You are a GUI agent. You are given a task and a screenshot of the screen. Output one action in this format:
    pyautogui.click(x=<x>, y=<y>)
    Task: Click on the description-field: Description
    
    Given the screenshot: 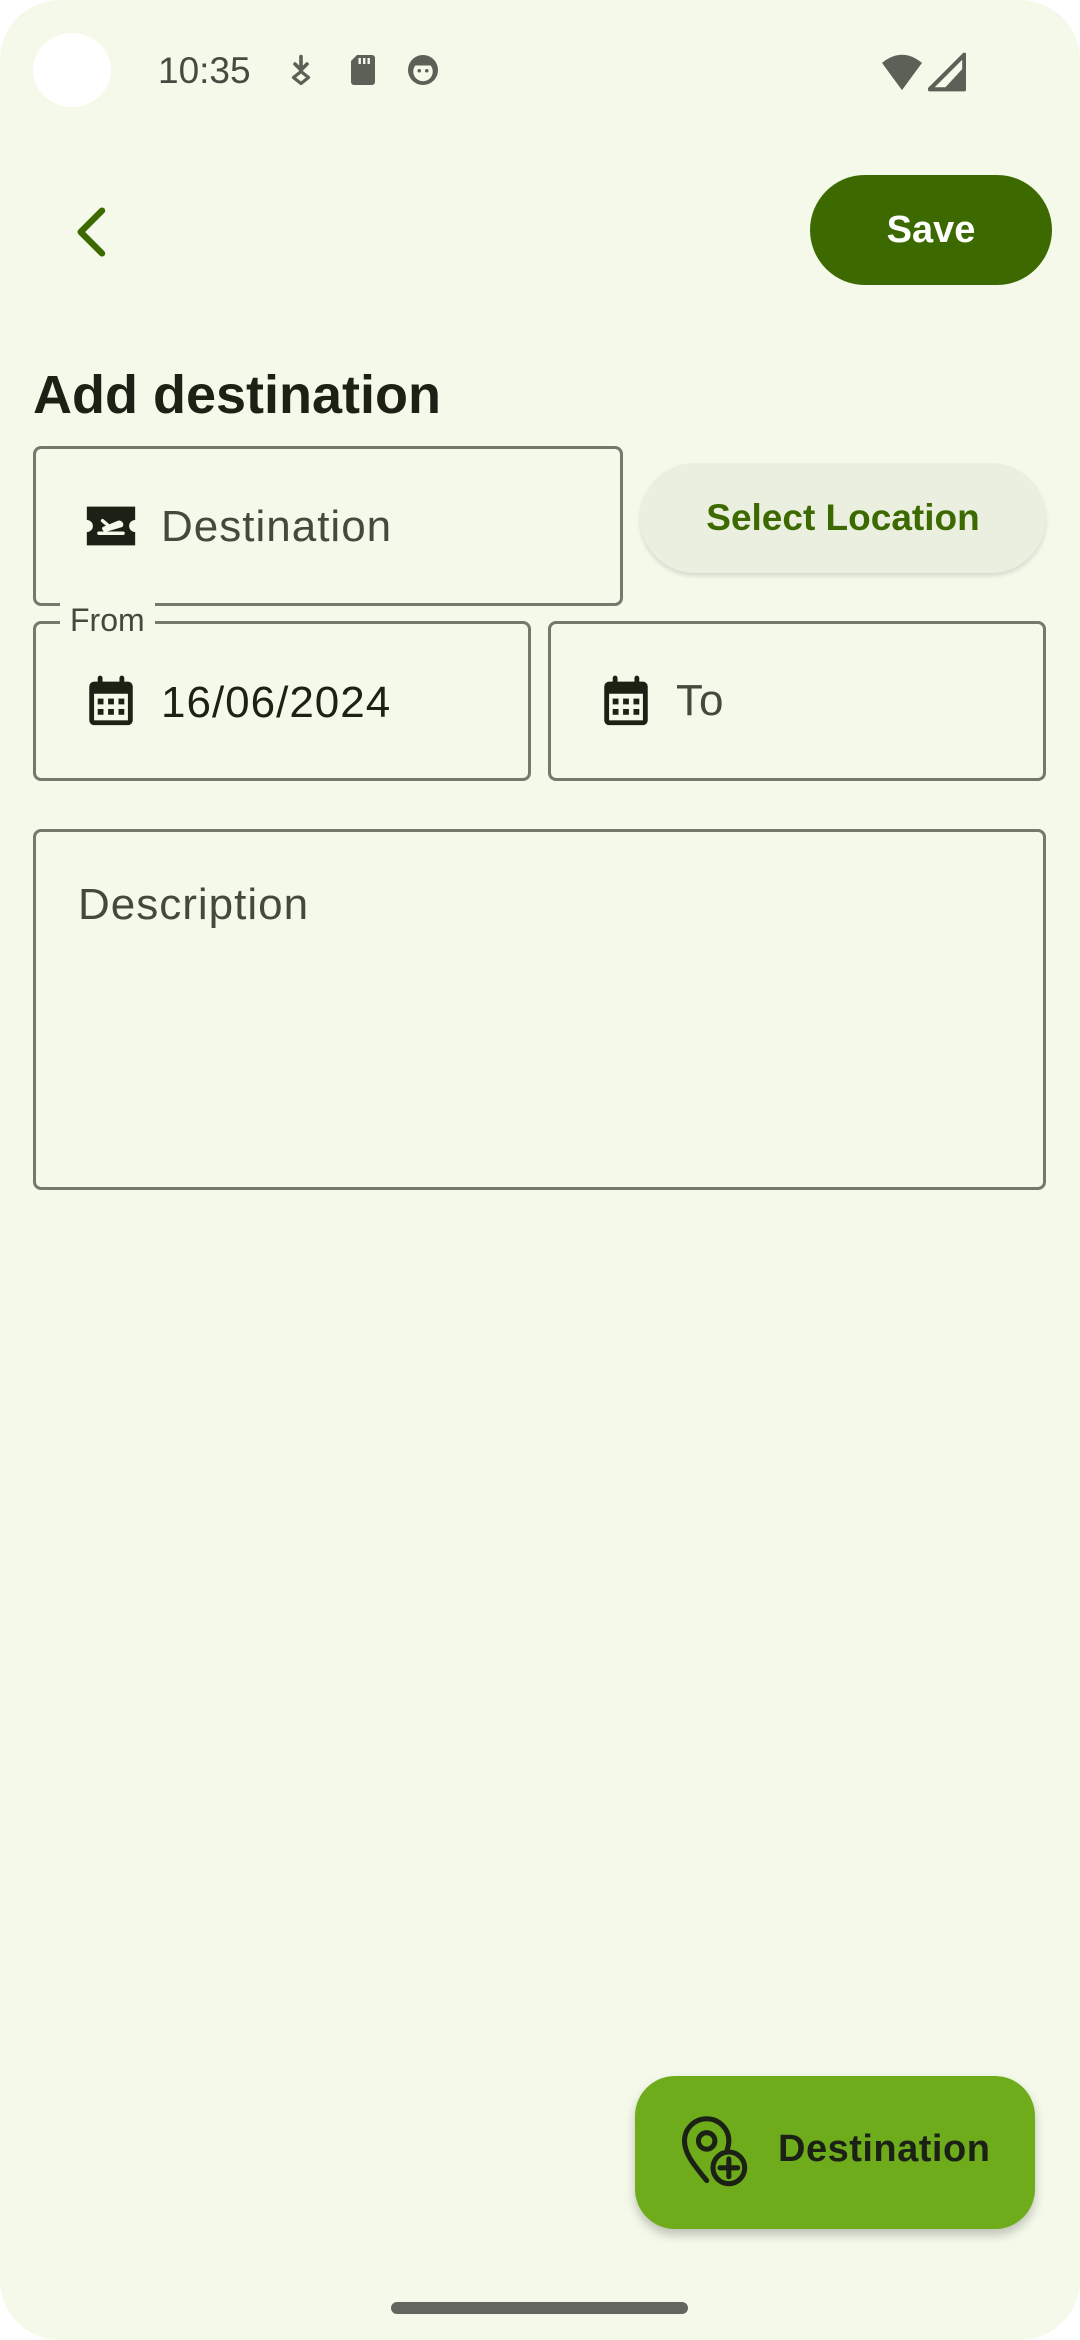 What is the action you would take?
    pyautogui.click(x=539, y=1009)
    